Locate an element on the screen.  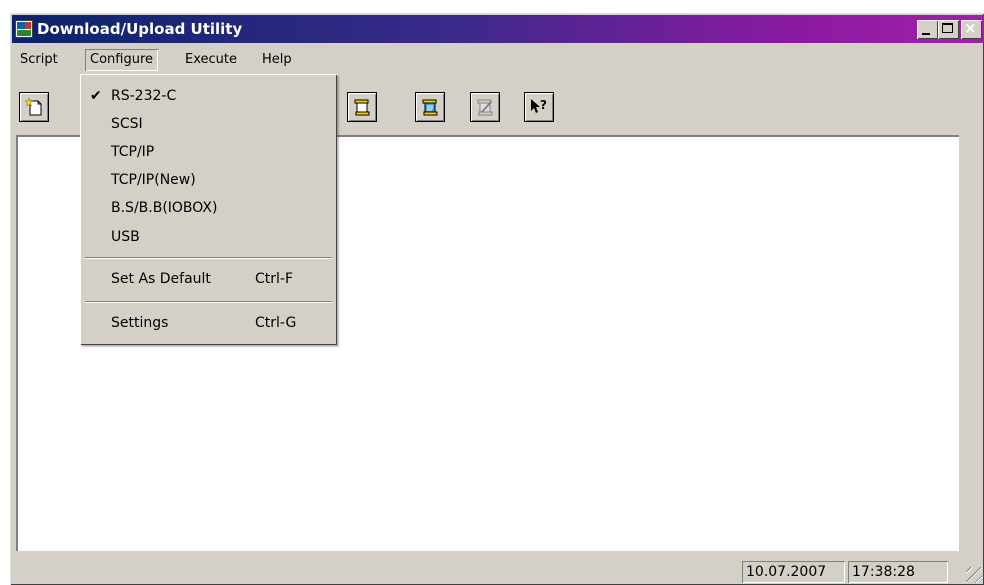
status-time: 17:38:28 is located at coordinates (898, 572).